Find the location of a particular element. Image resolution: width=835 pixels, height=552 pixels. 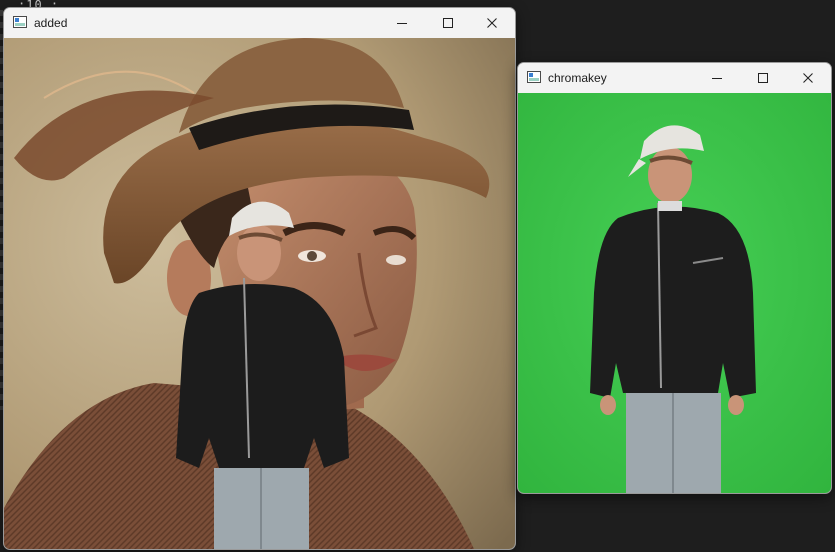

eye-right is located at coordinates (396, 260).